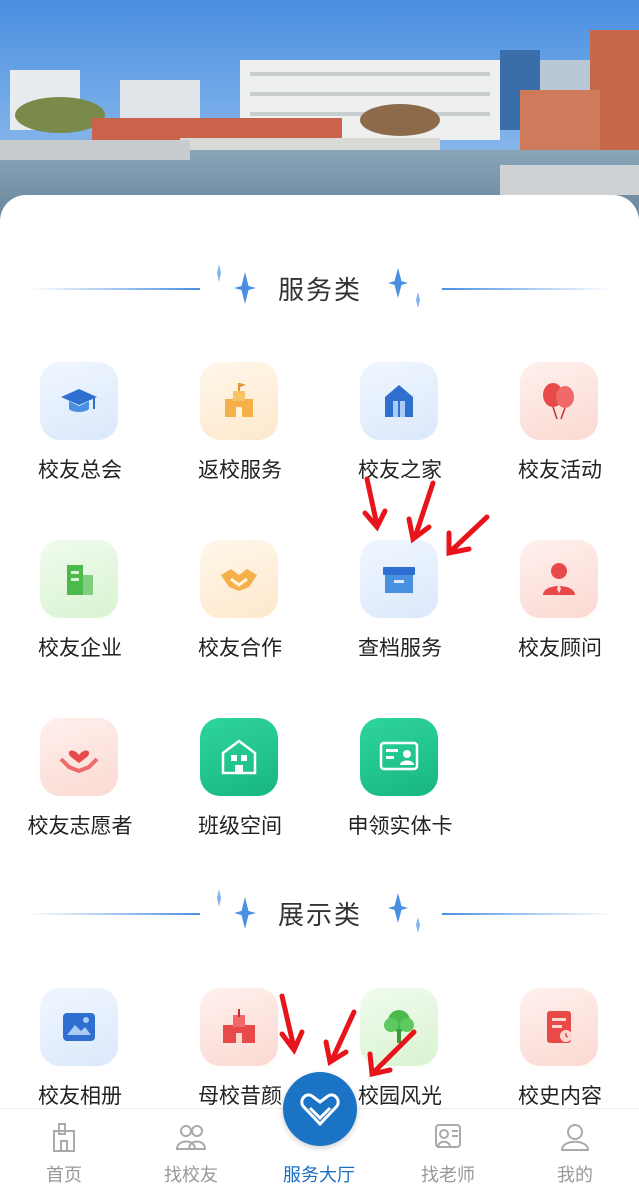 This screenshot has width=639, height=1197. I want to click on tile-archive-service: 查档服务, so click(400, 615).